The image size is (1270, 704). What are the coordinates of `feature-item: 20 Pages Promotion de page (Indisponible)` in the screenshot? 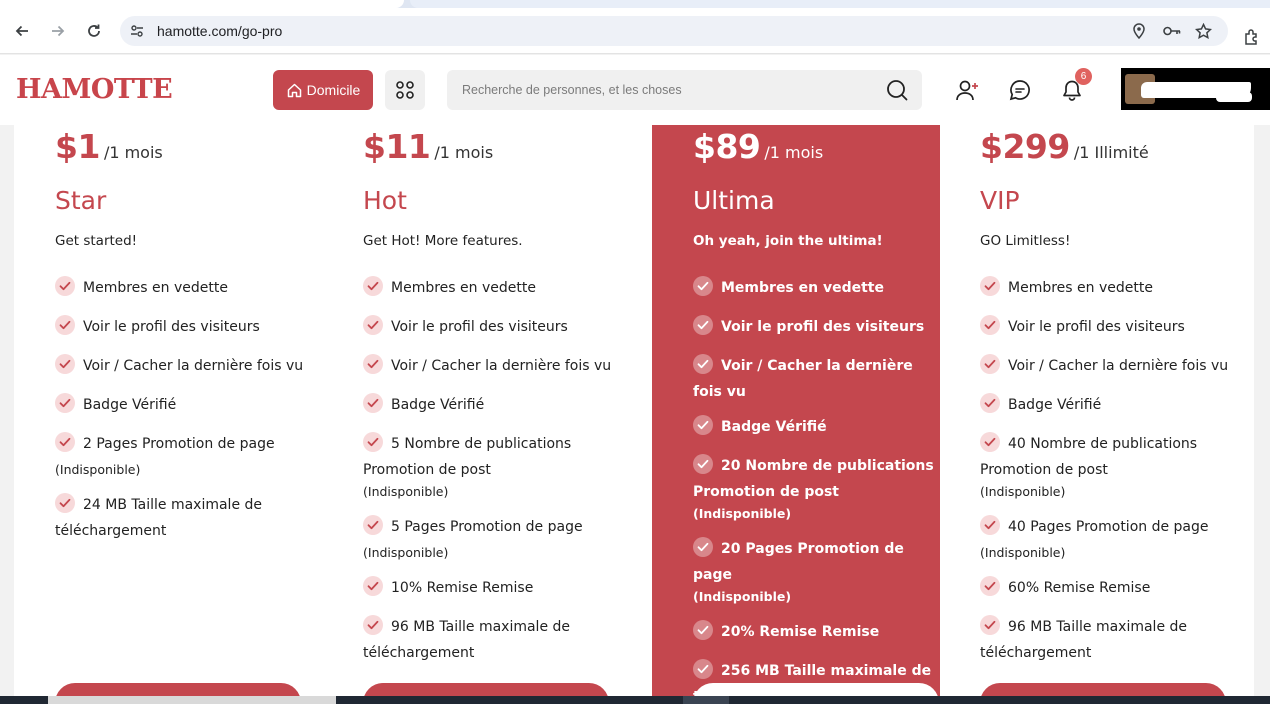 It's located at (818, 572).